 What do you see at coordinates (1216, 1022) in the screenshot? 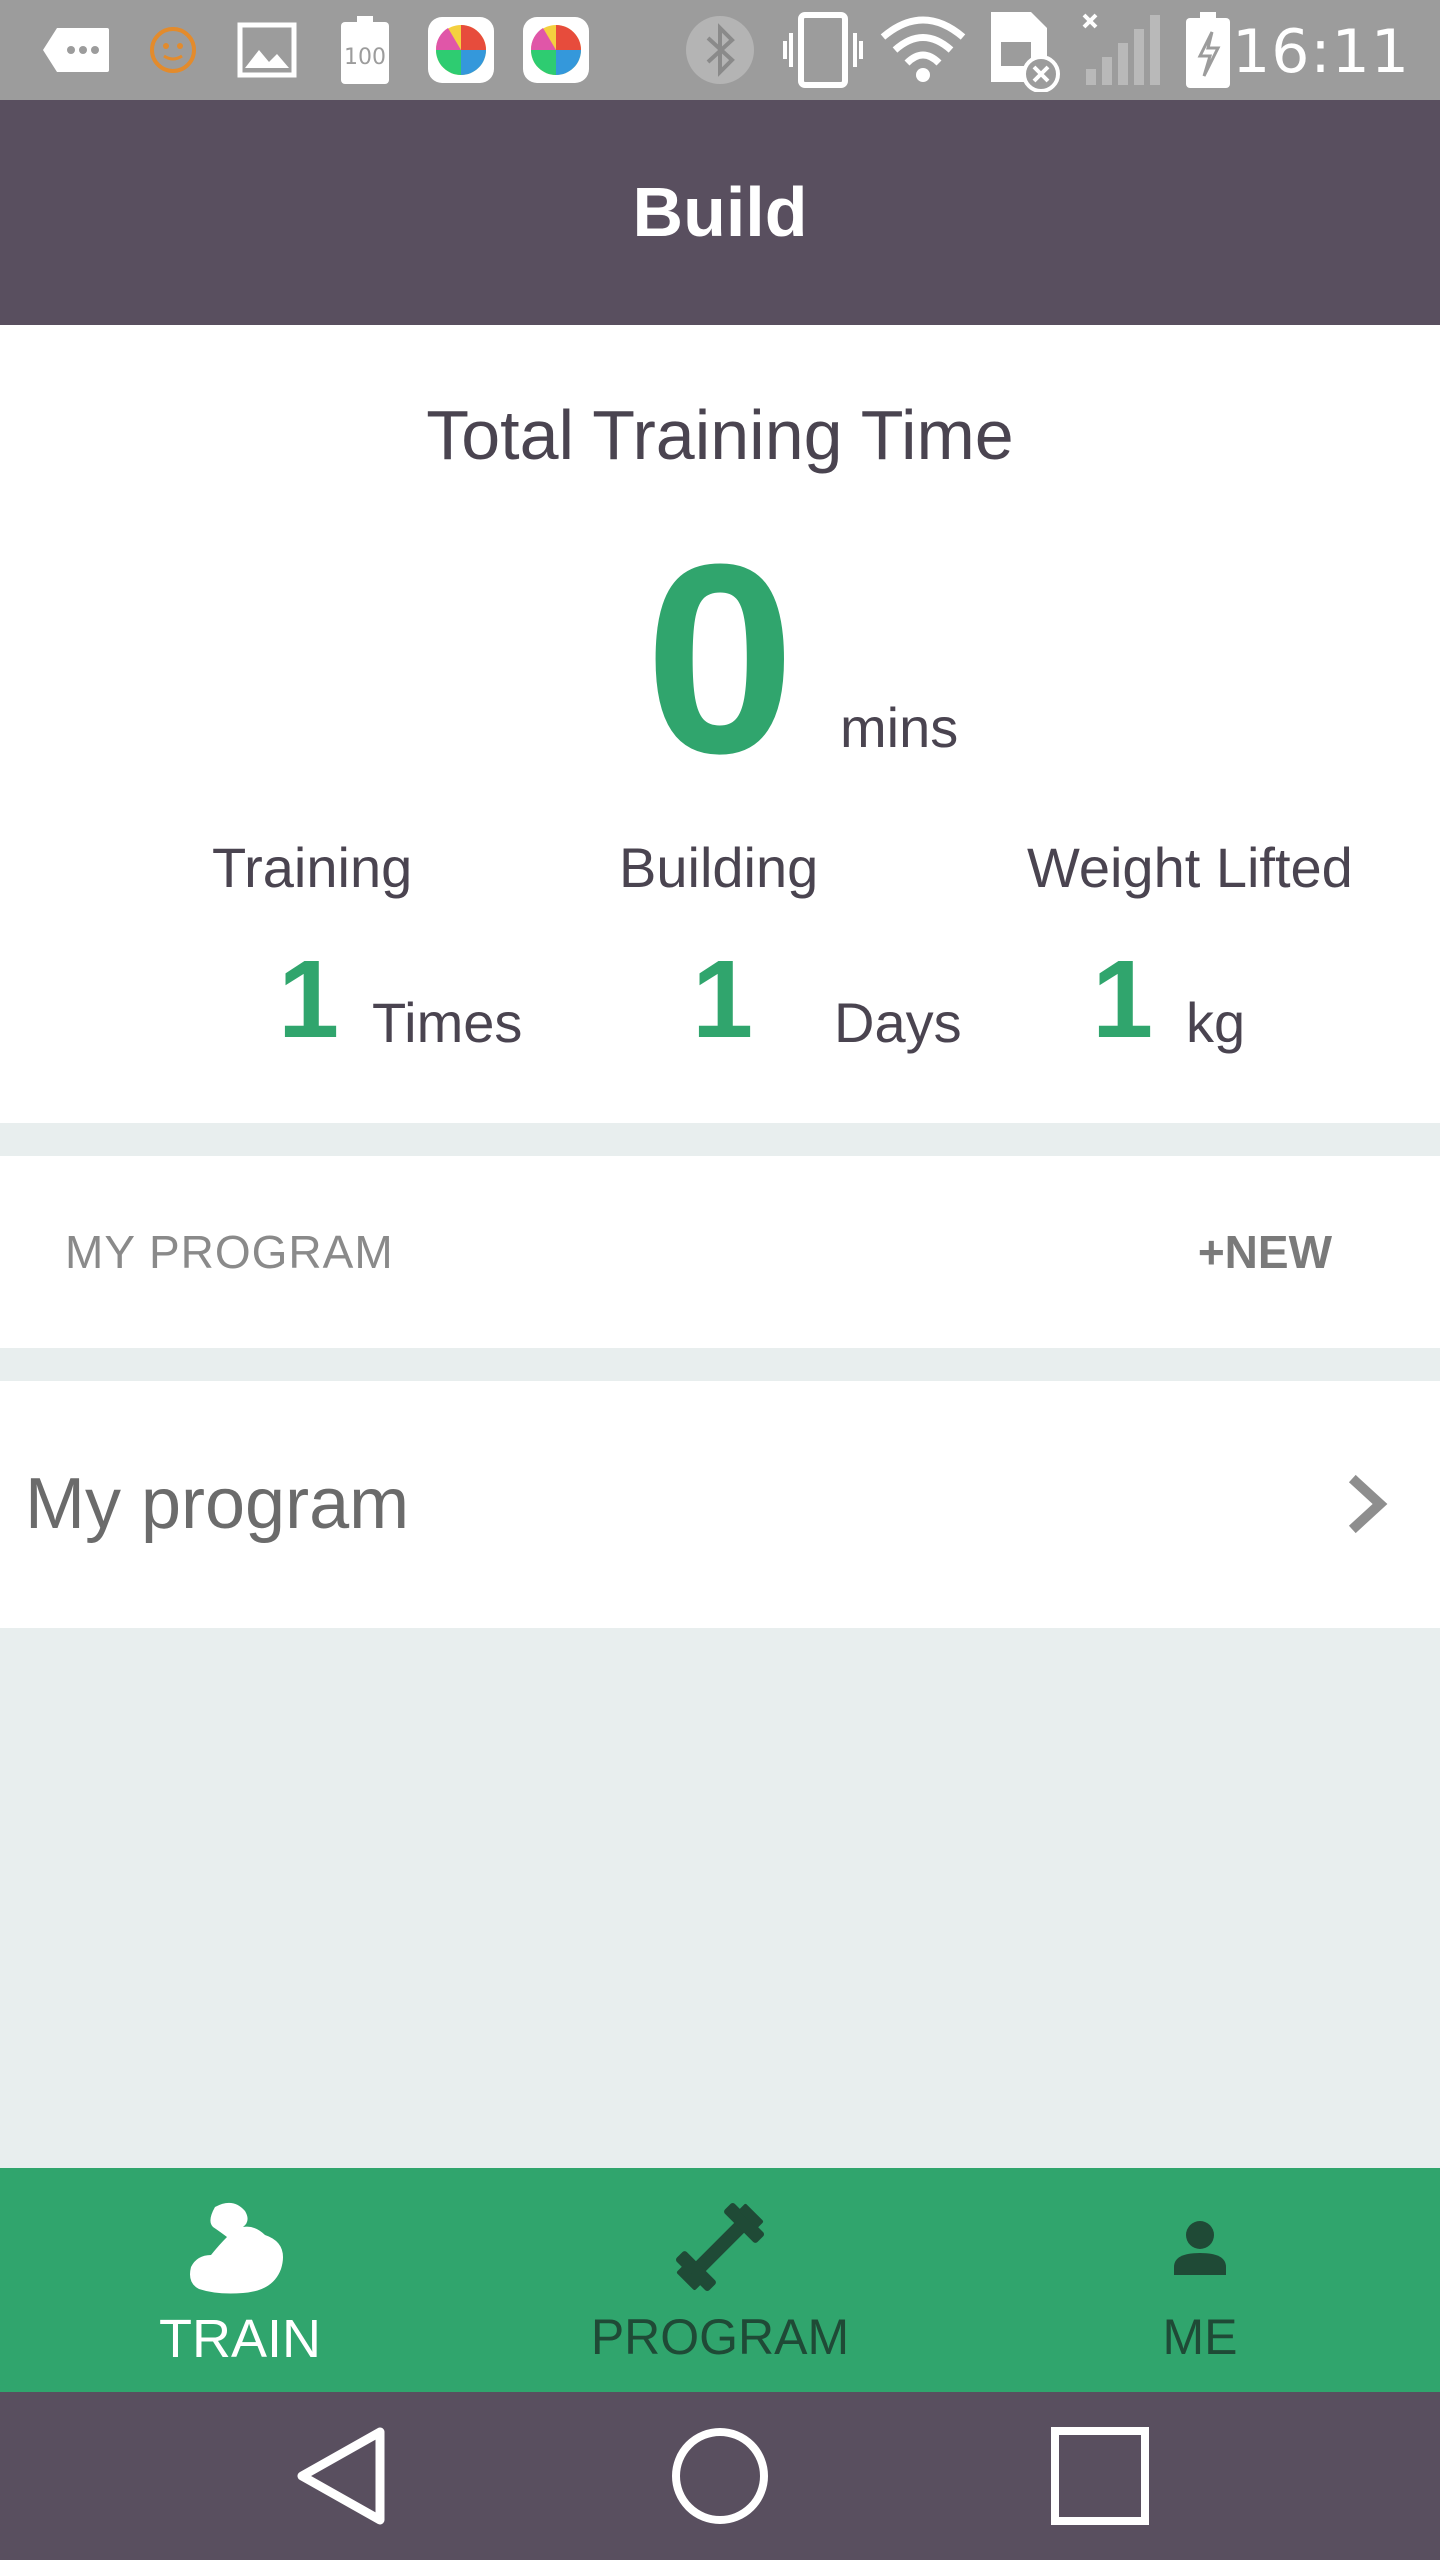
I see `stat-unit-weight-lifted: kg` at bounding box center [1216, 1022].